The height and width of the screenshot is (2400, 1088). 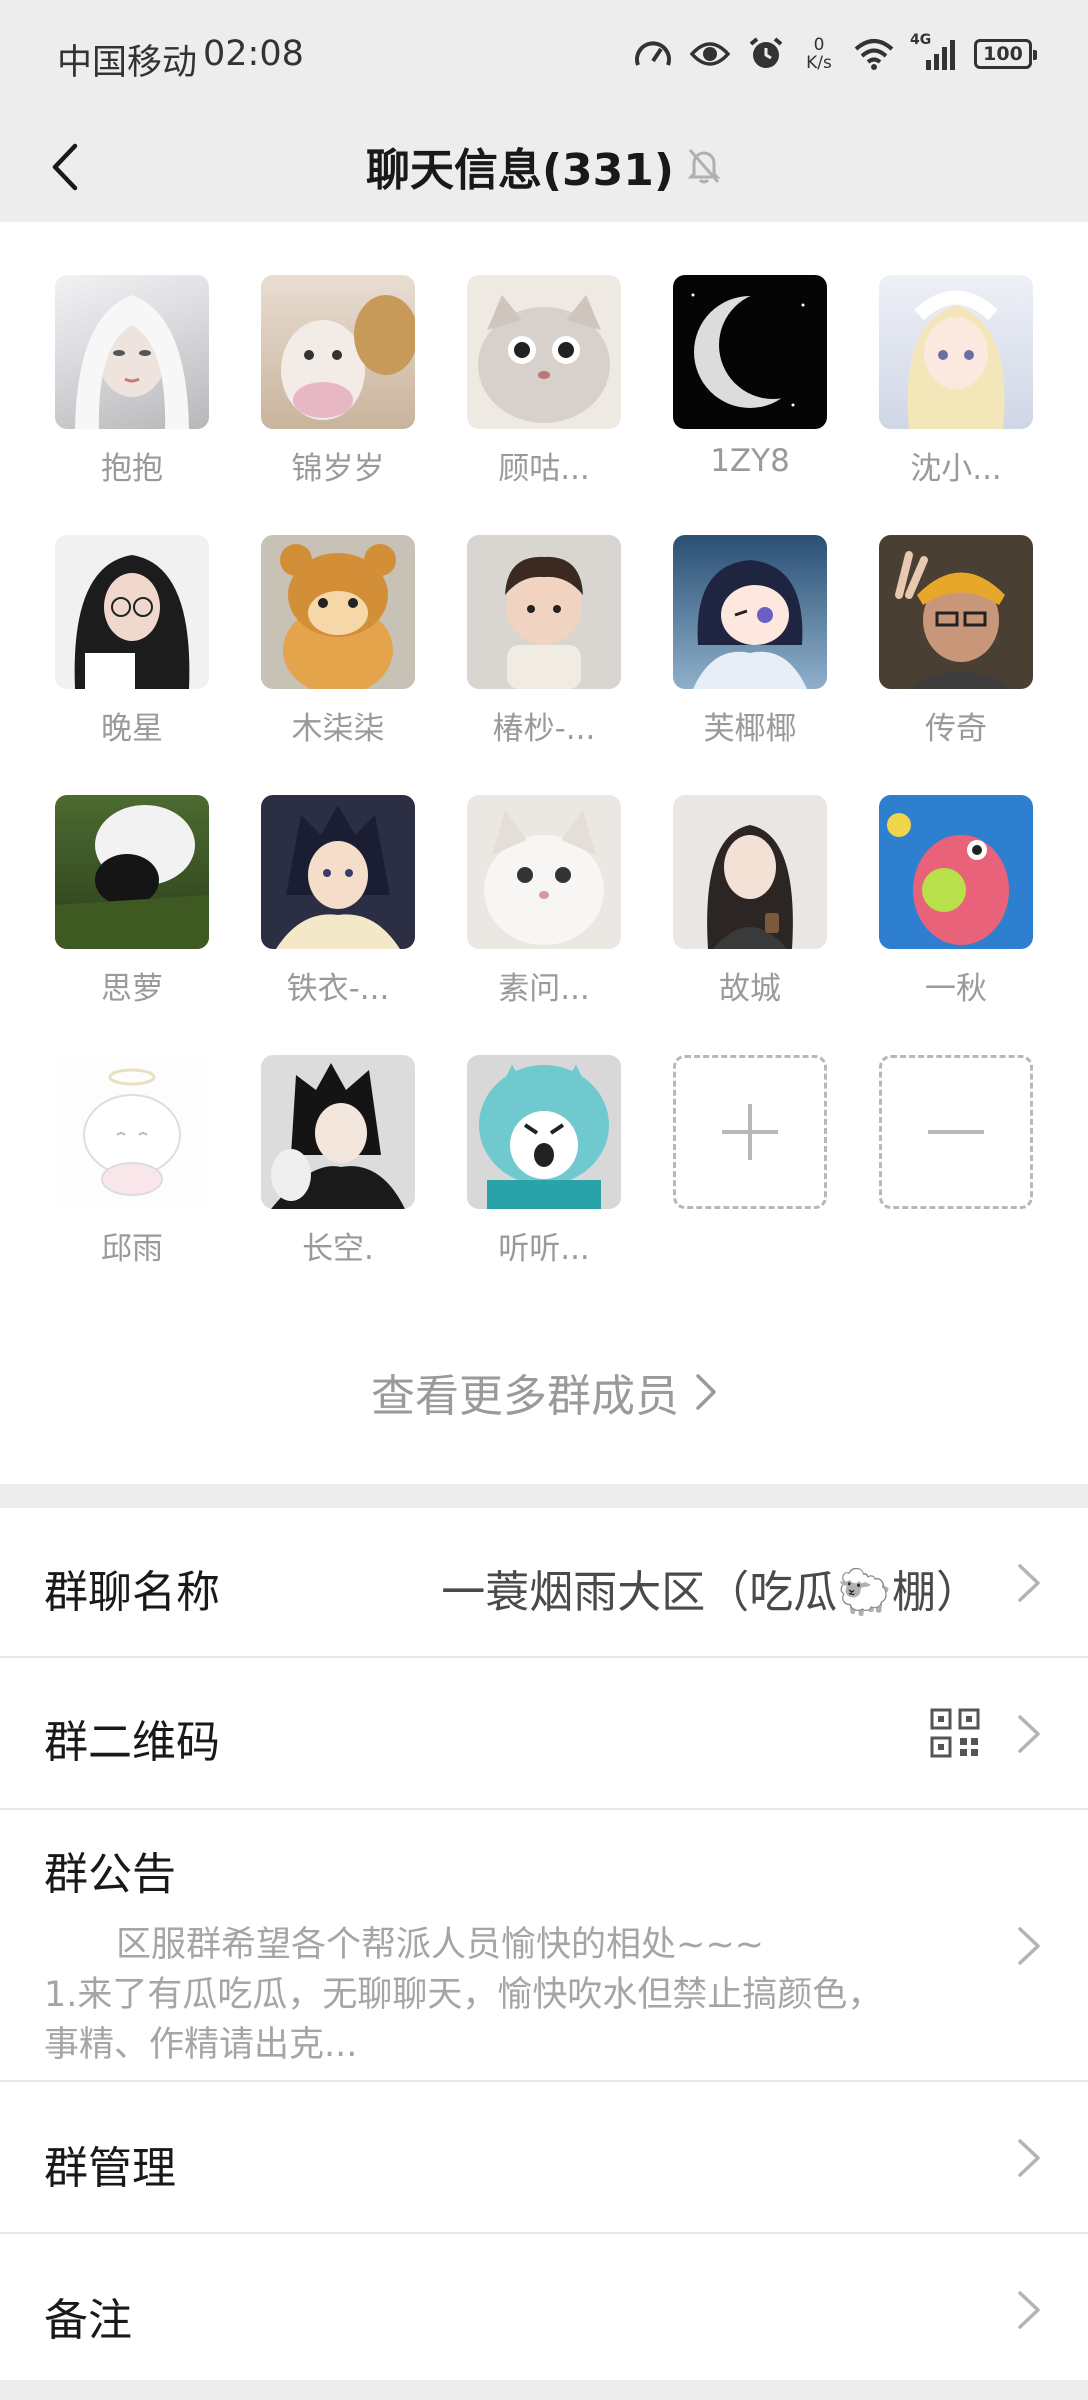 I want to click on page-title-wrap: 聊天信息(331), so click(x=544, y=166).